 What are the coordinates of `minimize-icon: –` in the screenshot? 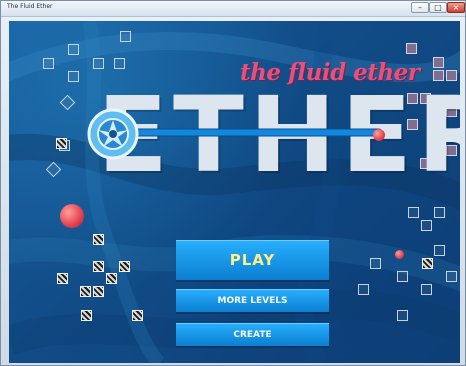 It's located at (420, 7).